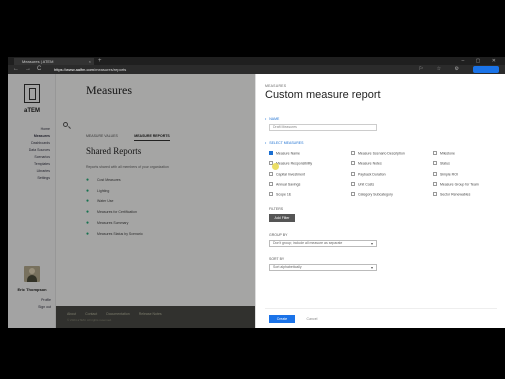 This screenshot has height=379, width=505. I want to click on toolbar-icons: ⚐ ☆ ⚙, so click(442, 69).